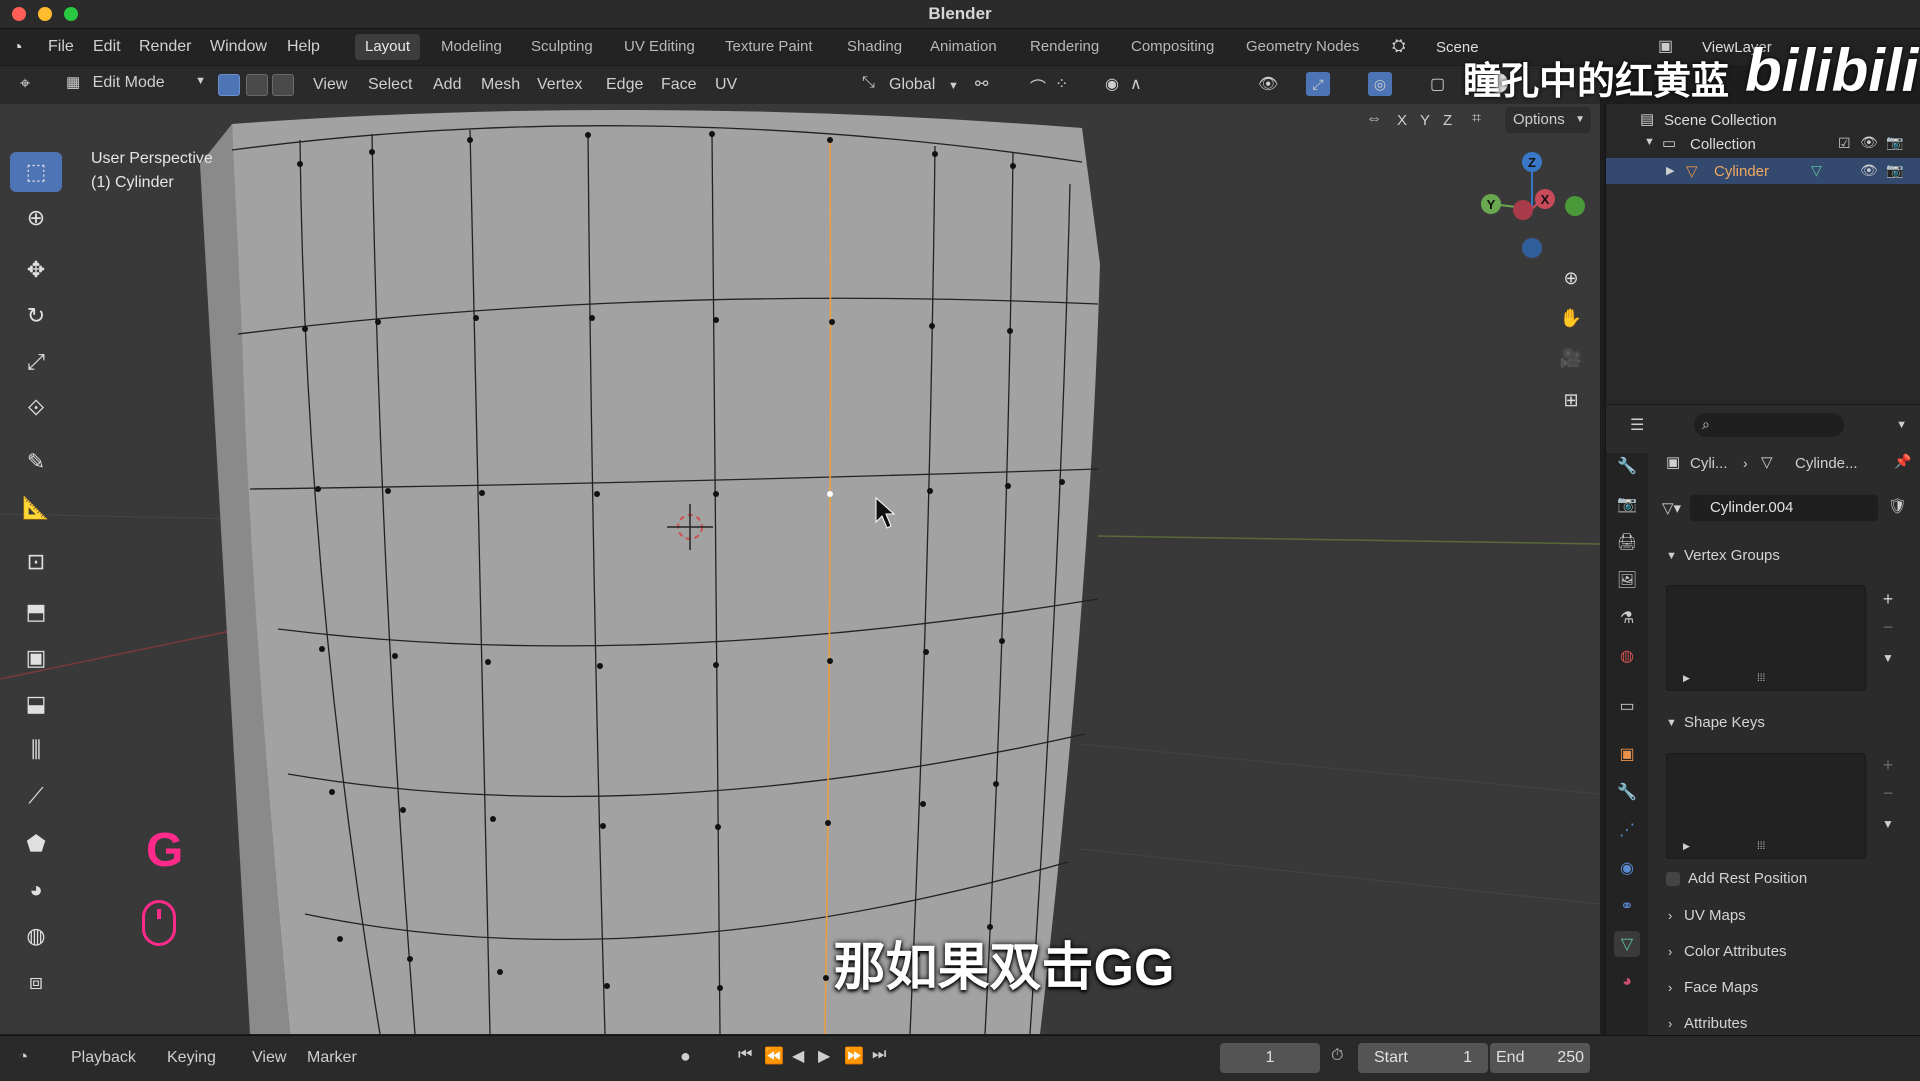  What do you see at coordinates (1766, 806) in the screenshot?
I see `shape-keys-list: ▶ ⁞⁞⁞` at bounding box center [1766, 806].